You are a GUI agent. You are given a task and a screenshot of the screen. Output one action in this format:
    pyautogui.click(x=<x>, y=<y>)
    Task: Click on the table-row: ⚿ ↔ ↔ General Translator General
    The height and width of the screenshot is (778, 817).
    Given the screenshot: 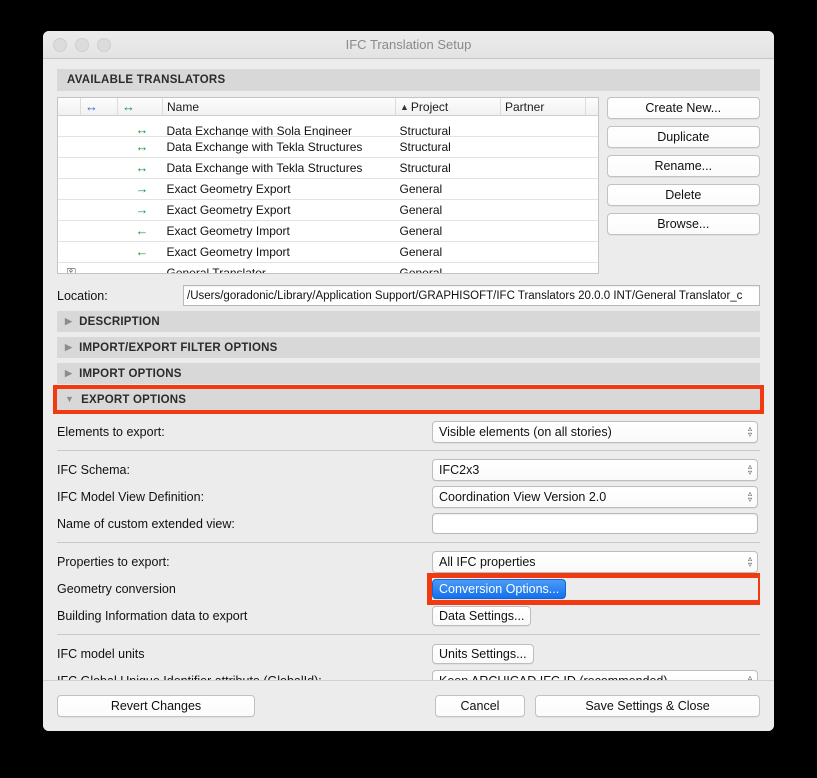 What is the action you would take?
    pyautogui.click(x=328, y=267)
    